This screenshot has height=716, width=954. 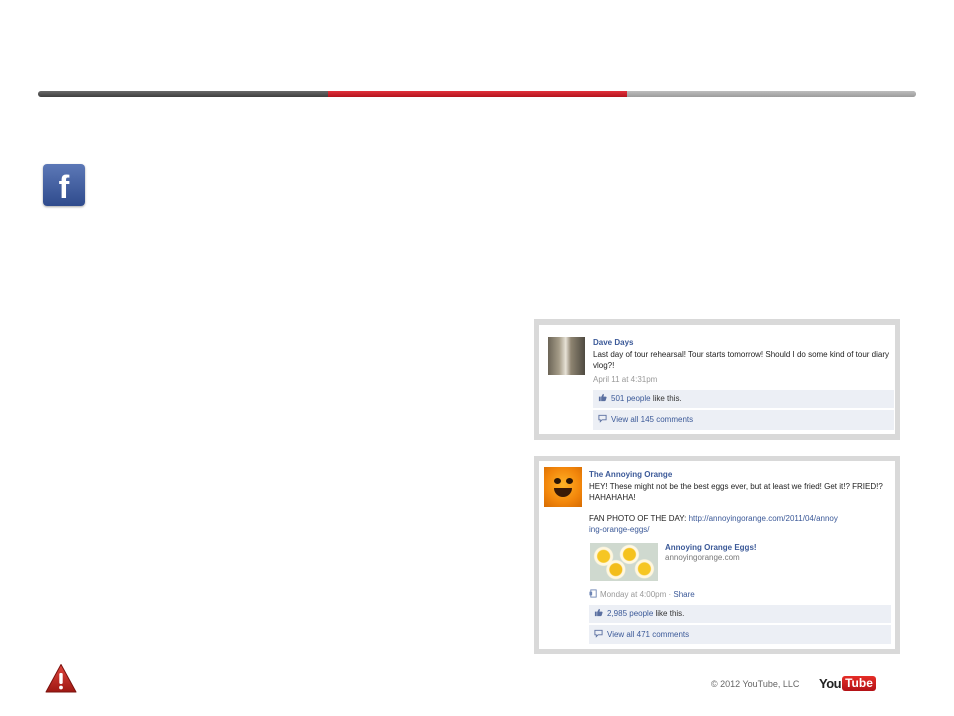 What do you see at coordinates (64, 185) in the screenshot?
I see `facebook-logo-icon: f` at bounding box center [64, 185].